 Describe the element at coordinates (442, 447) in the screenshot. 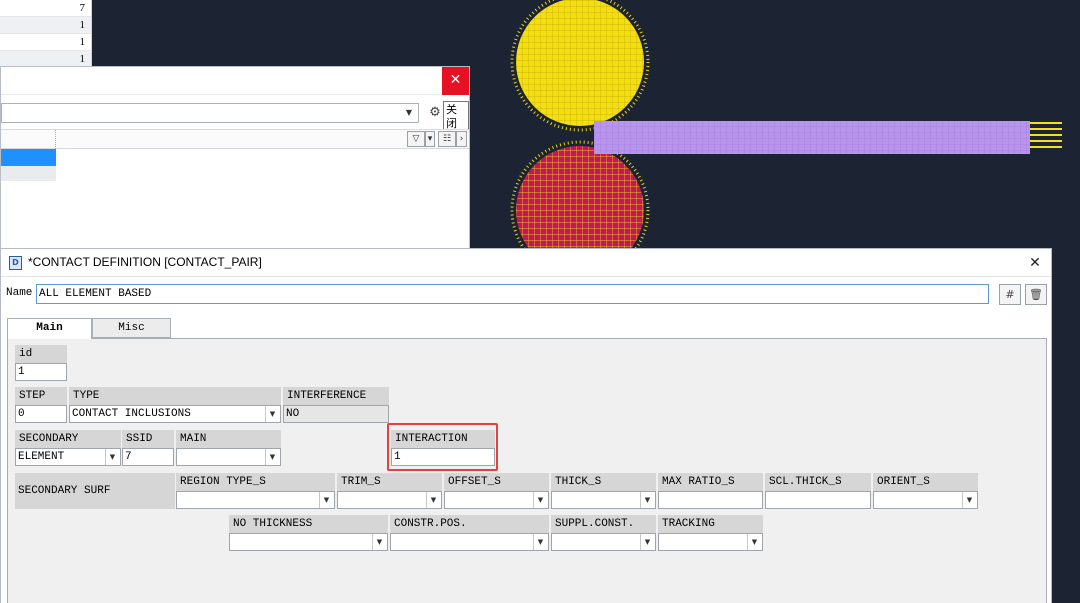

I see `highlight-box` at that location.